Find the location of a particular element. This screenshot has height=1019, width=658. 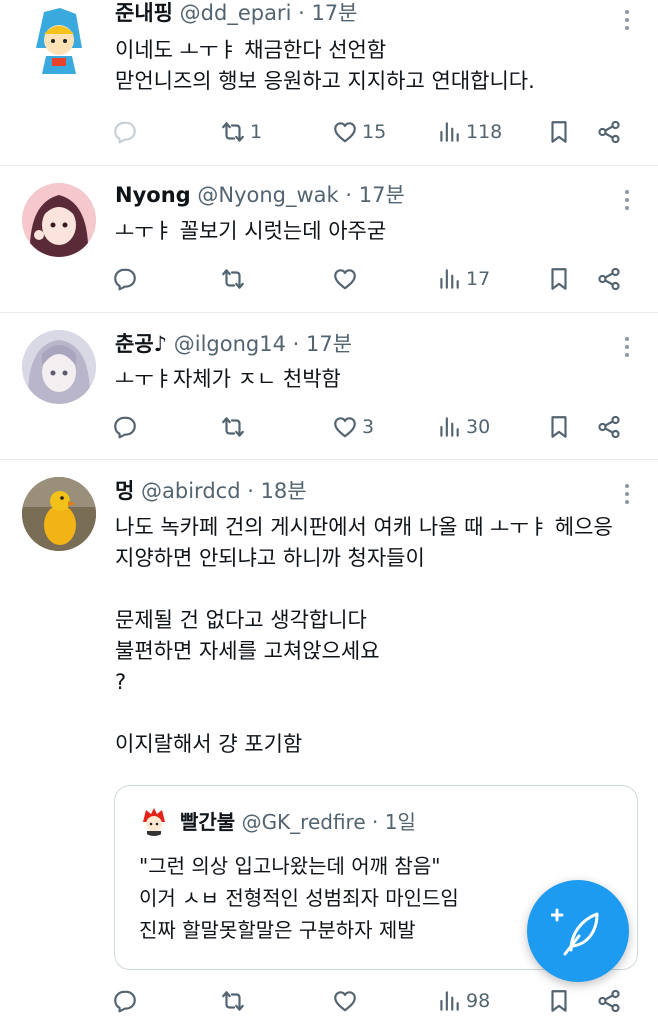

quoted-avatar-illustration is located at coordinates (154, 821).